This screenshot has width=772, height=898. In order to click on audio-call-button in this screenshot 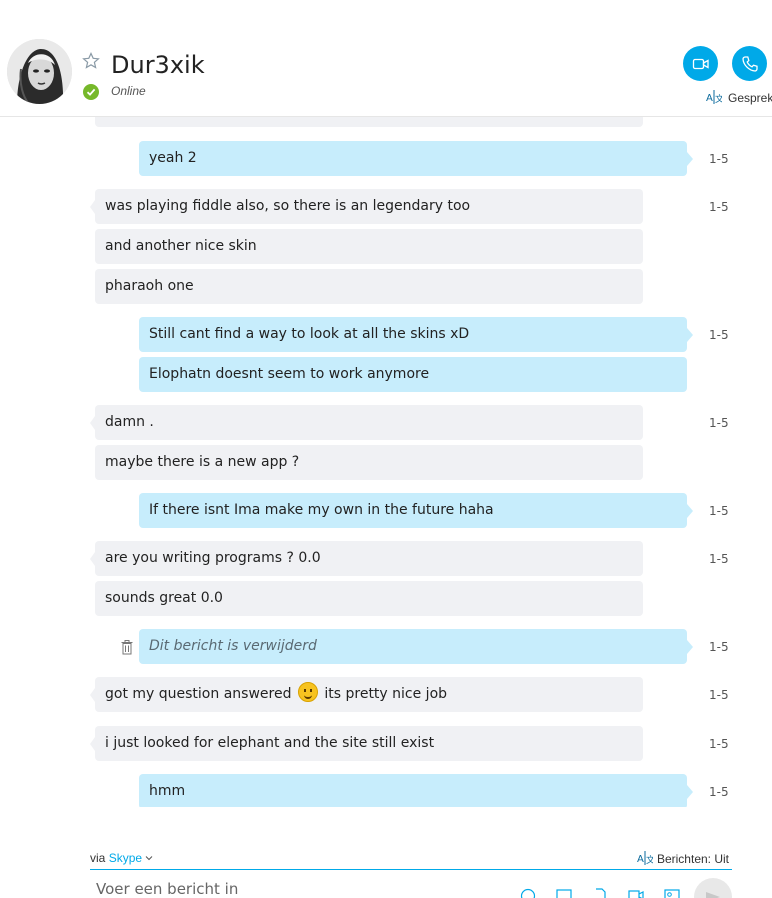, I will do `click(749, 63)`.